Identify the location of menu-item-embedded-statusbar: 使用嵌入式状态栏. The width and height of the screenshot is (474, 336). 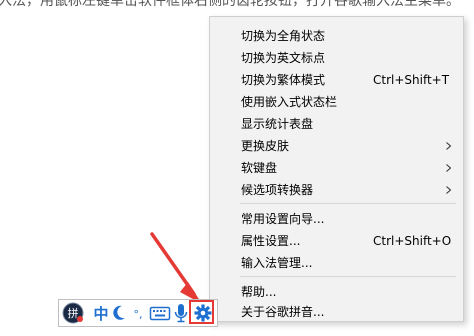
(336, 102).